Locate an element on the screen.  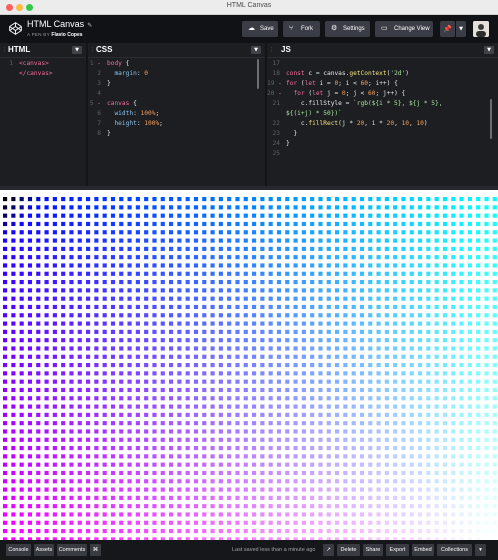
more-options-button: ▾ is located at coordinates (480, 550).